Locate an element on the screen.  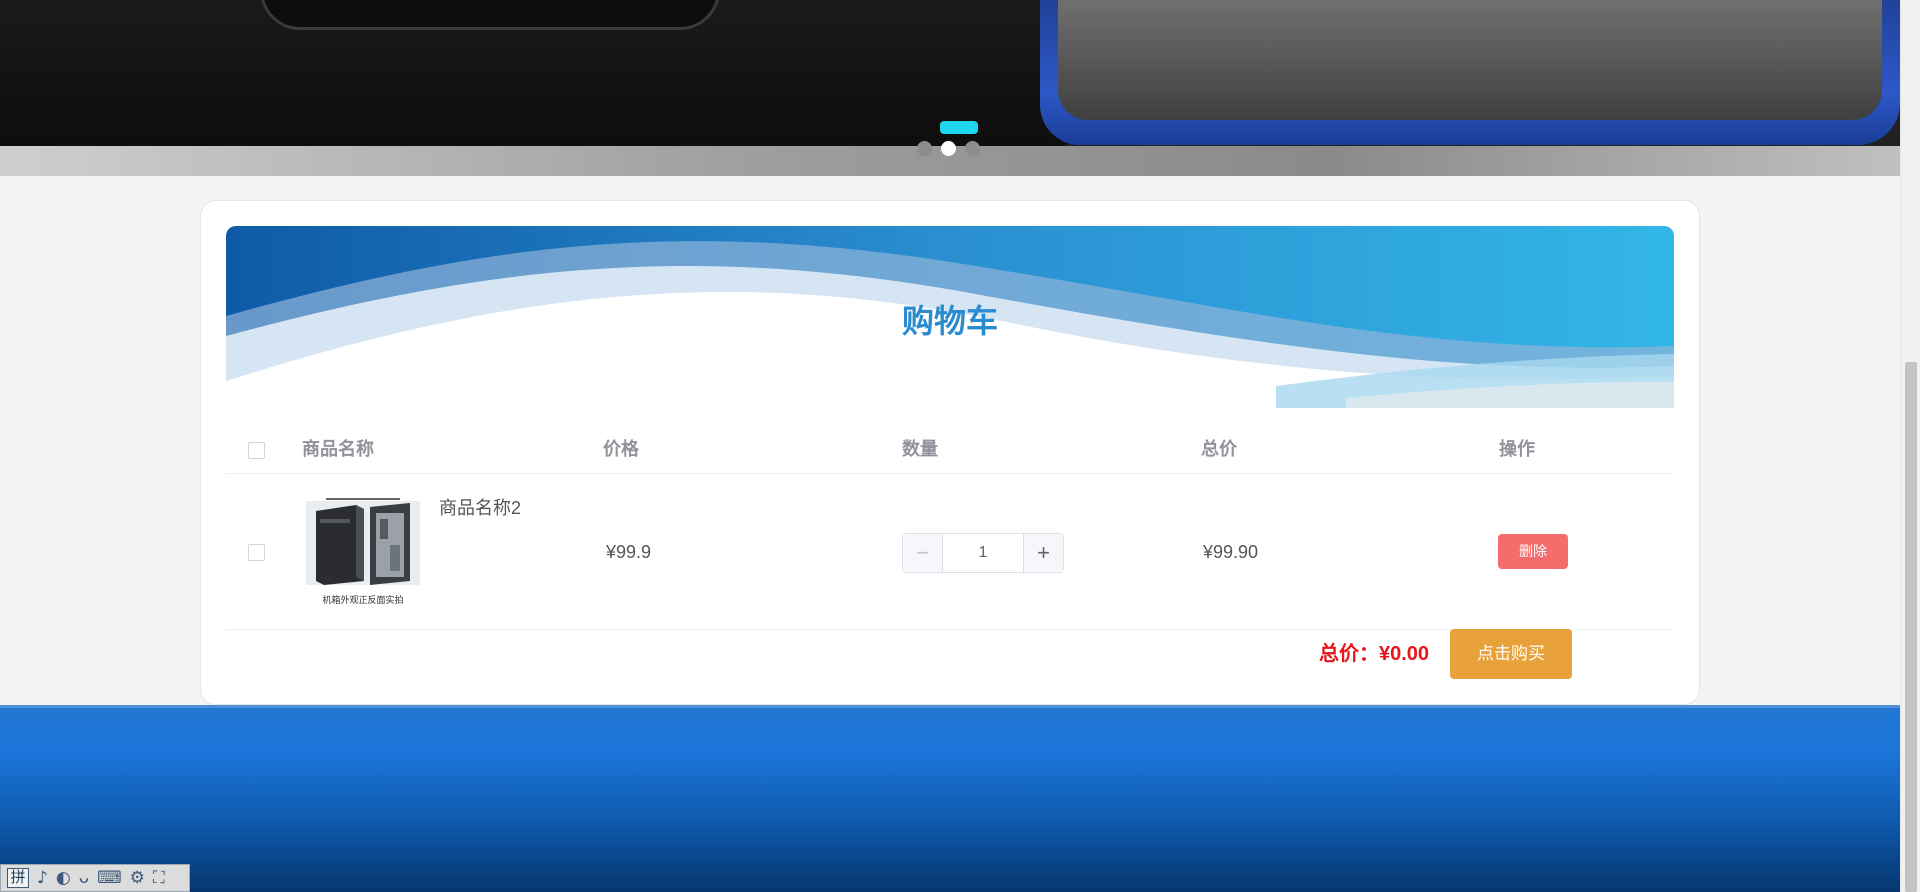
product-thumbnail: 机箱外观正反面实拍 is located at coordinates (363, 551).